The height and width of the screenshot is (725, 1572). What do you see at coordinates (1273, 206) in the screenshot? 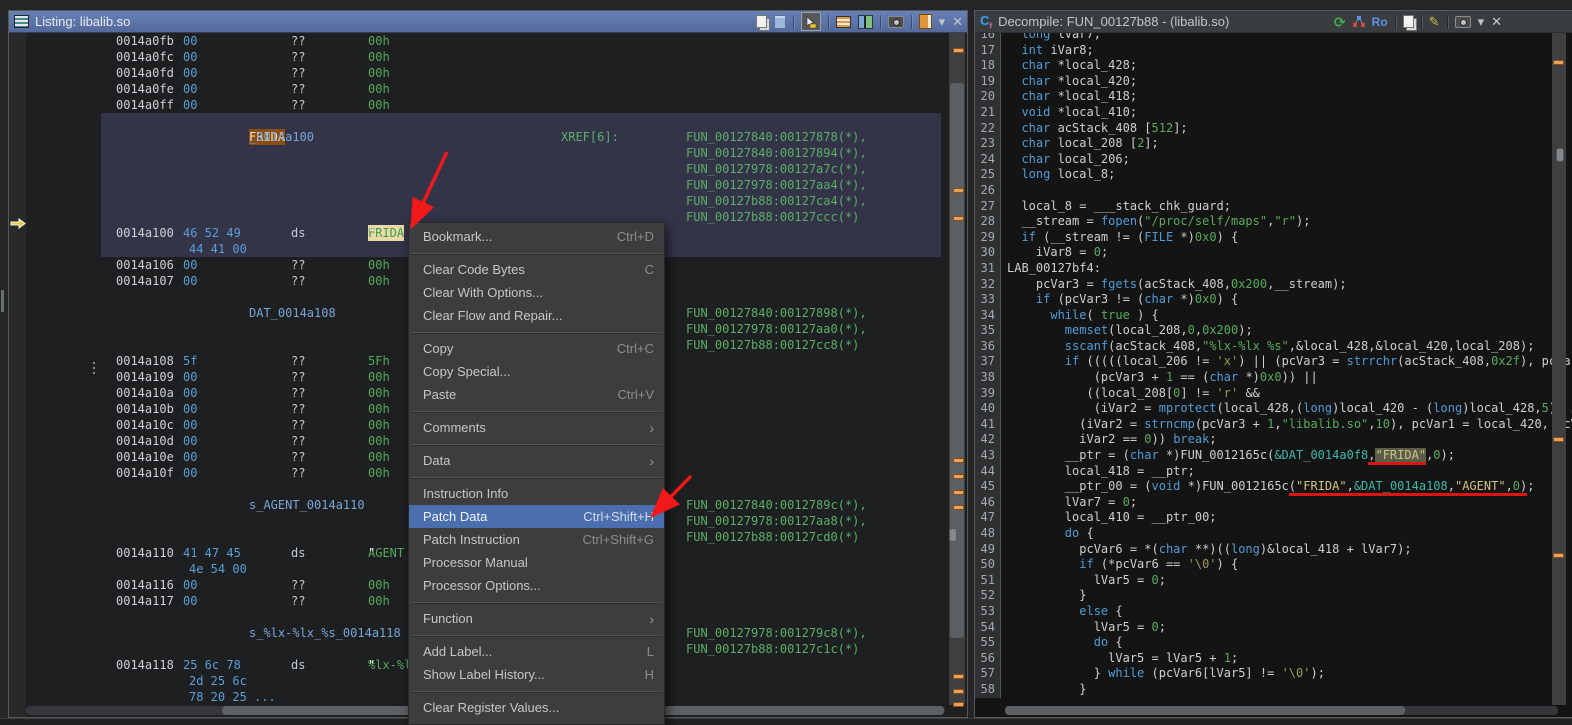
I see `code-line: 27 local_8 = ___stack_chk_guard;` at bounding box center [1273, 206].